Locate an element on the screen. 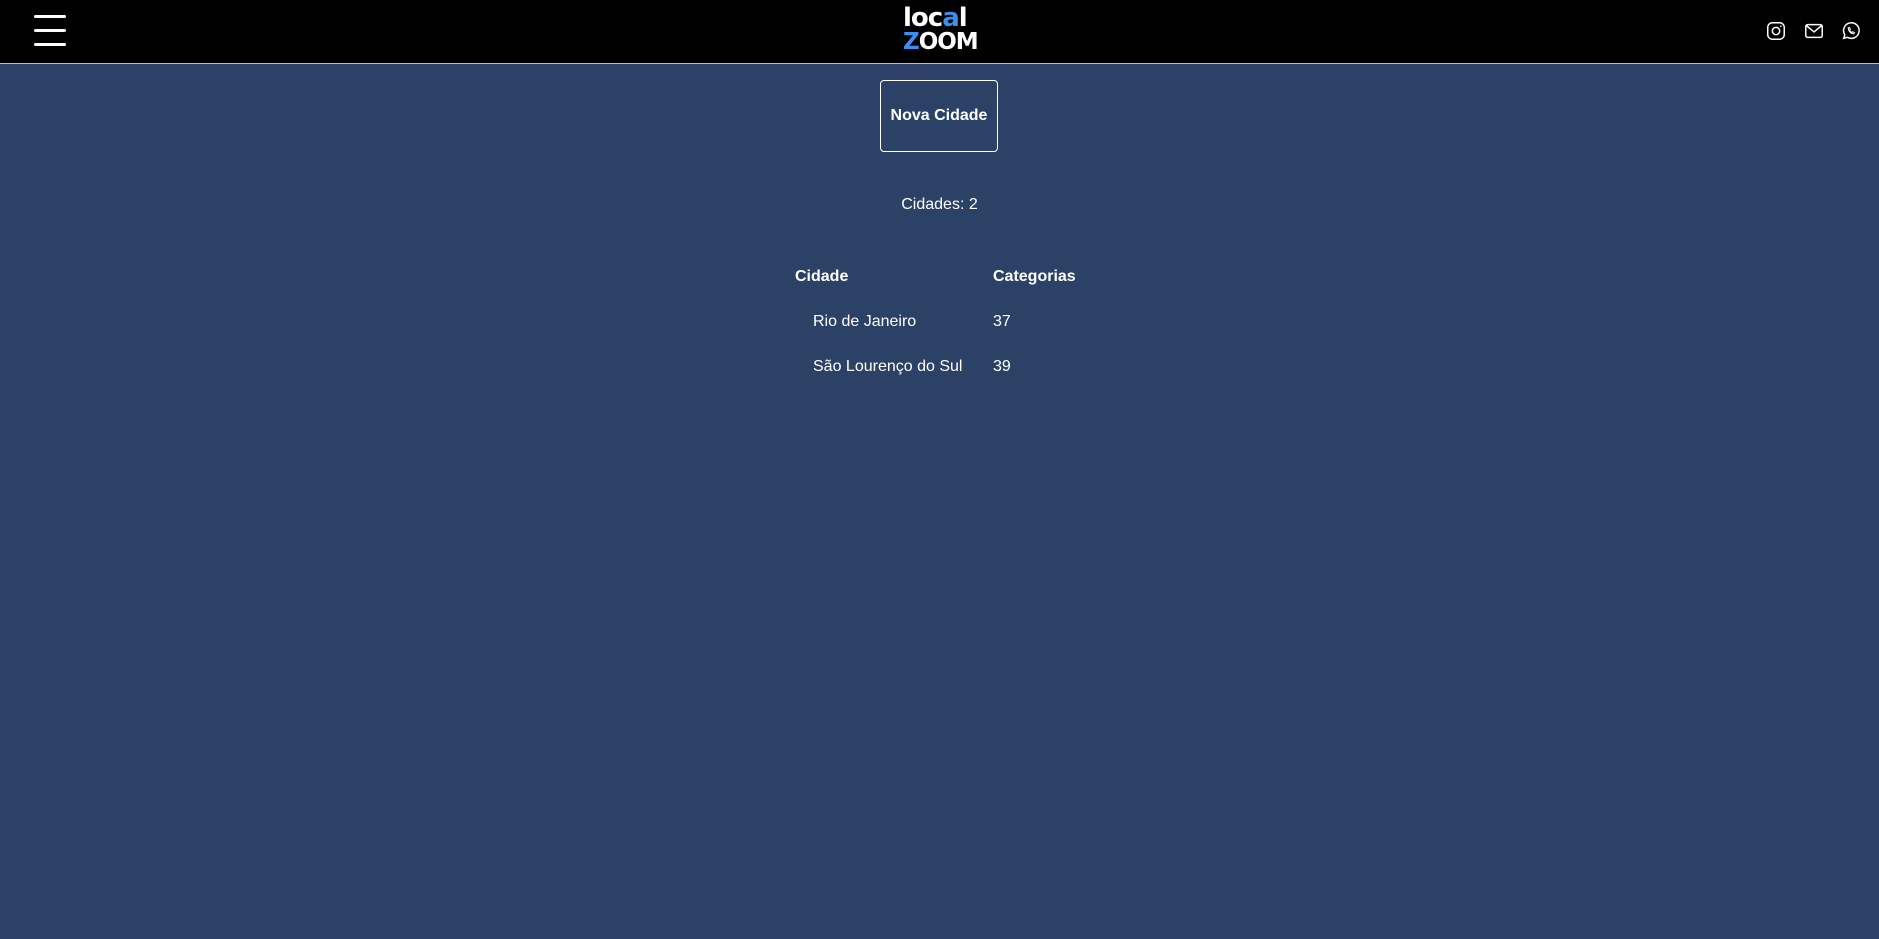  table-row: São Lourenço do Sul 39 is located at coordinates (945, 380).